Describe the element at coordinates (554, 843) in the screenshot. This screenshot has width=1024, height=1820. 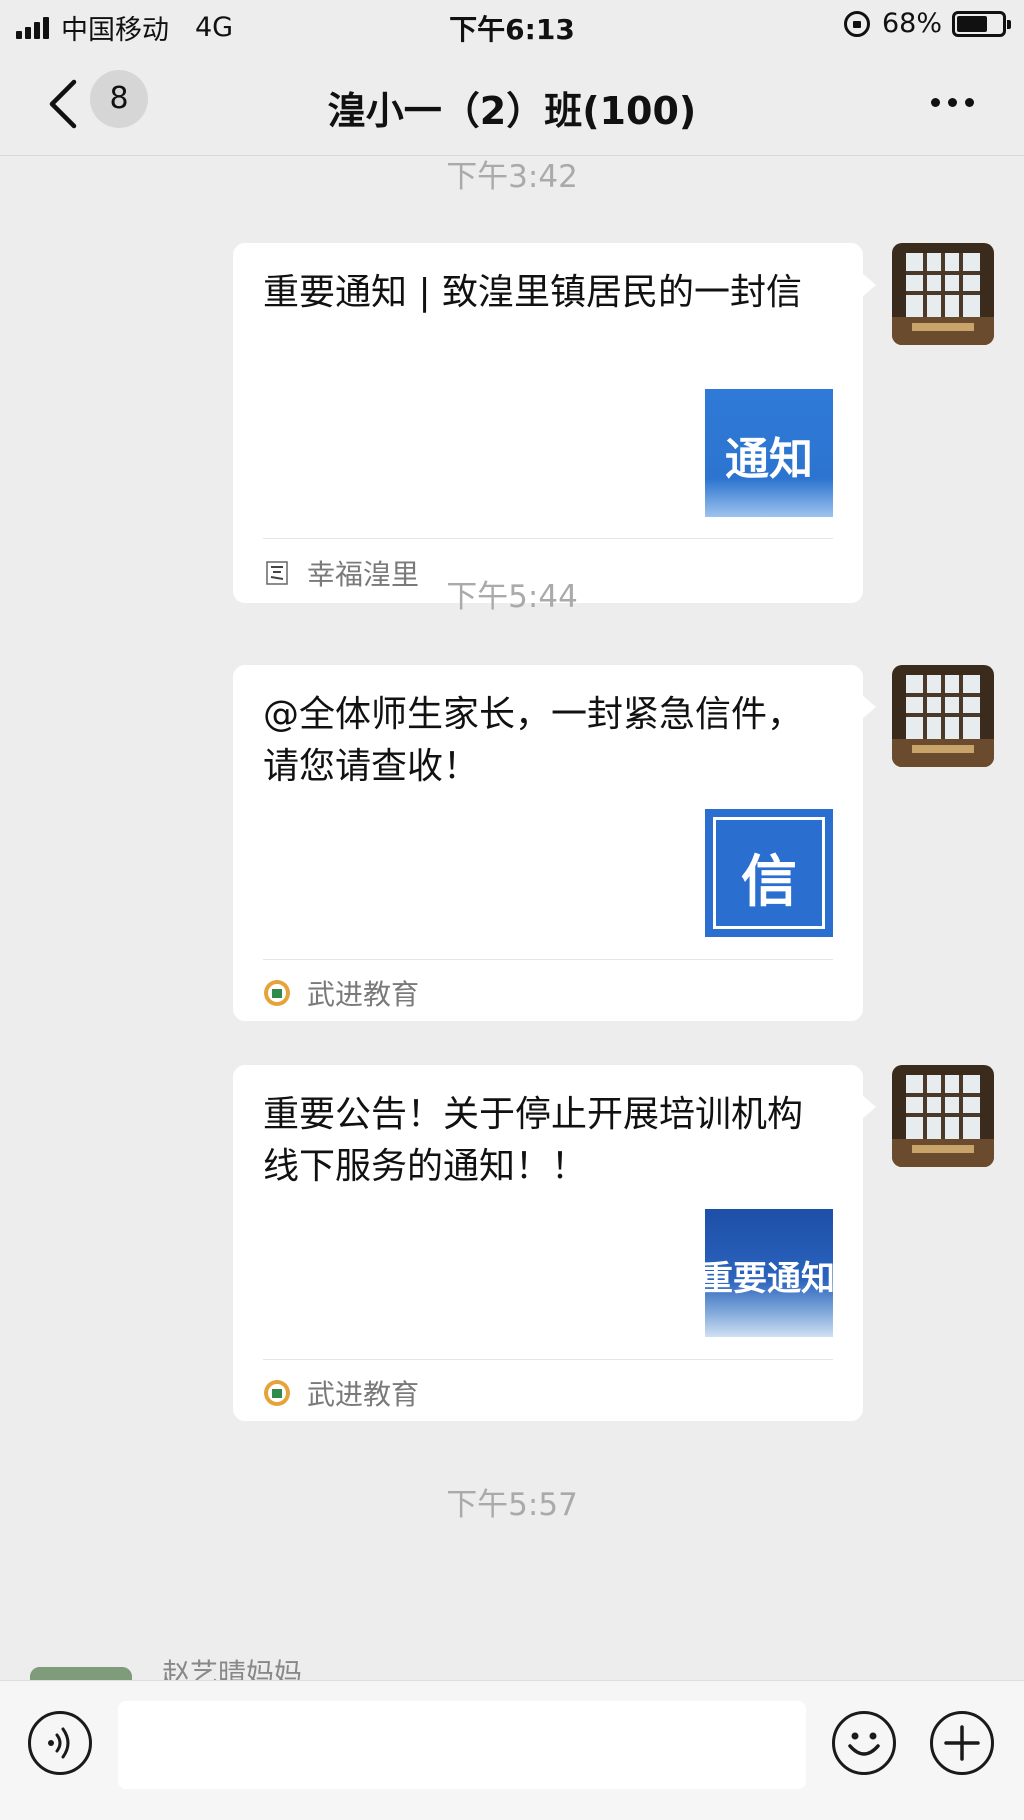
I see `link-card: @全体师生家长，一封紧急信件，请您请查收！ 信 武进教育` at that location.